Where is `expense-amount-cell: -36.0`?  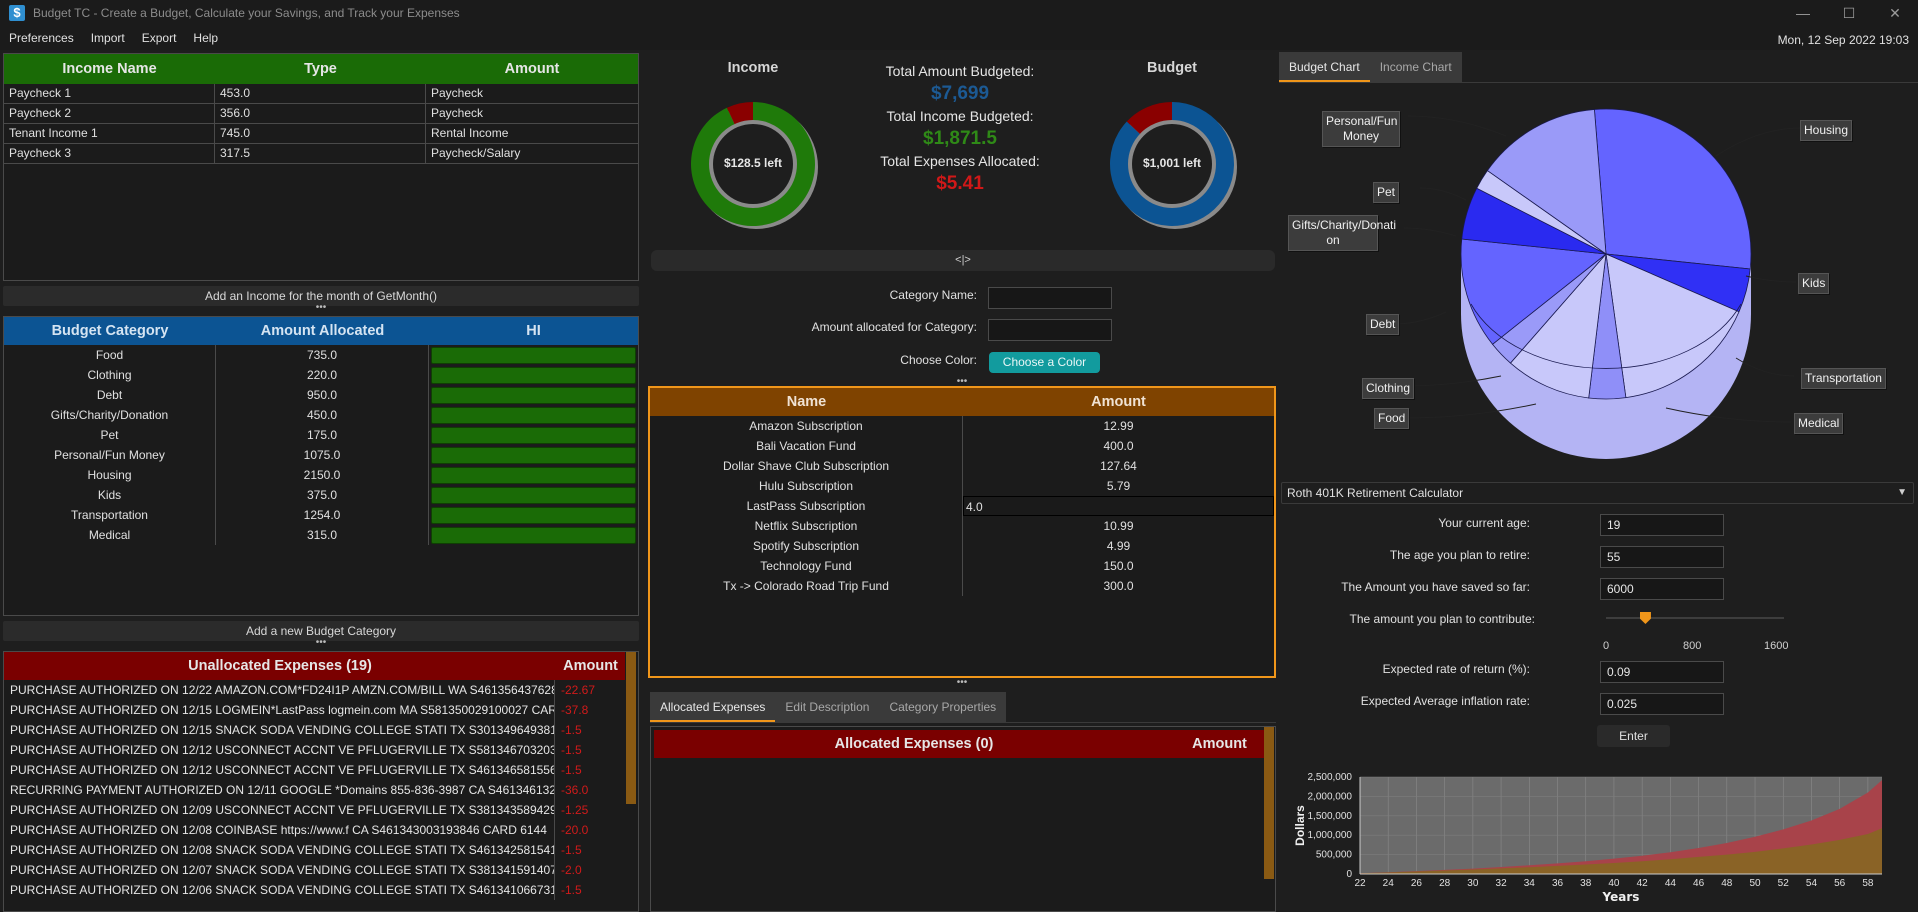
expense-amount-cell: -36.0 is located at coordinates (575, 790).